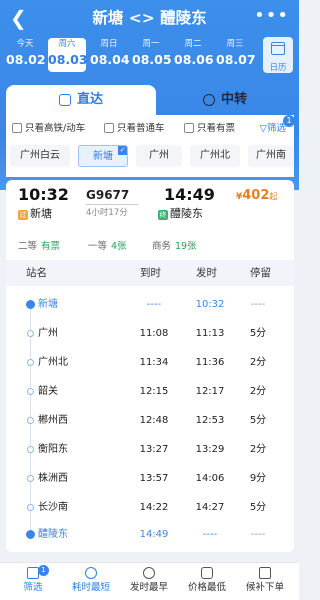 This screenshot has height=600, width=320. What do you see at coordinates (48, 333) in the screenshot?
I see `stop-station: 广州` at bounding box center [48, 333].